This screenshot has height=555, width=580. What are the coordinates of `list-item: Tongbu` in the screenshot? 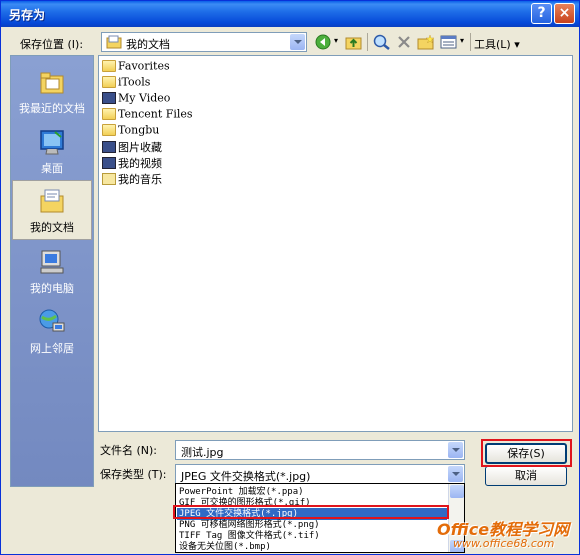 It's located at (130, 131).